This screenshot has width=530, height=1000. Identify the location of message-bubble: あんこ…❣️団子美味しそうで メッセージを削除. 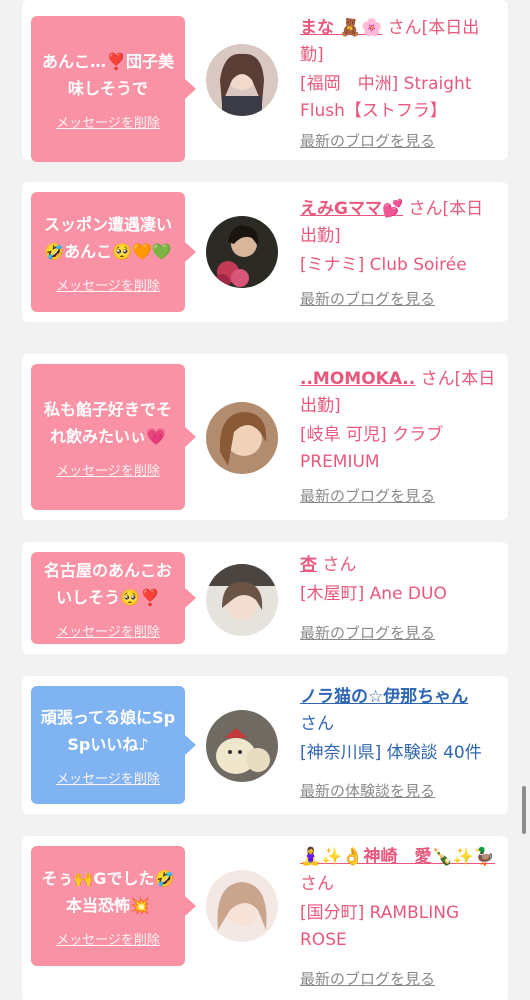
(113, 89).